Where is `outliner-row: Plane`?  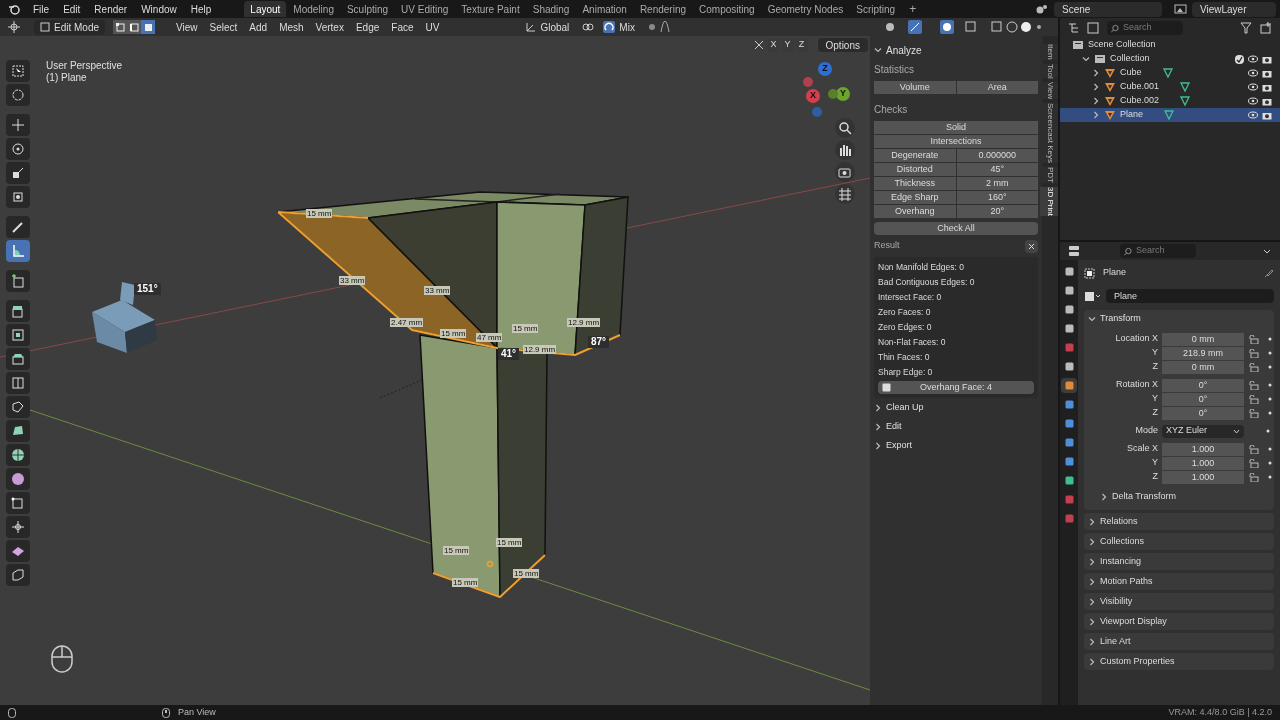
outliner-row: Plane is located at coordinates (1170, 115).